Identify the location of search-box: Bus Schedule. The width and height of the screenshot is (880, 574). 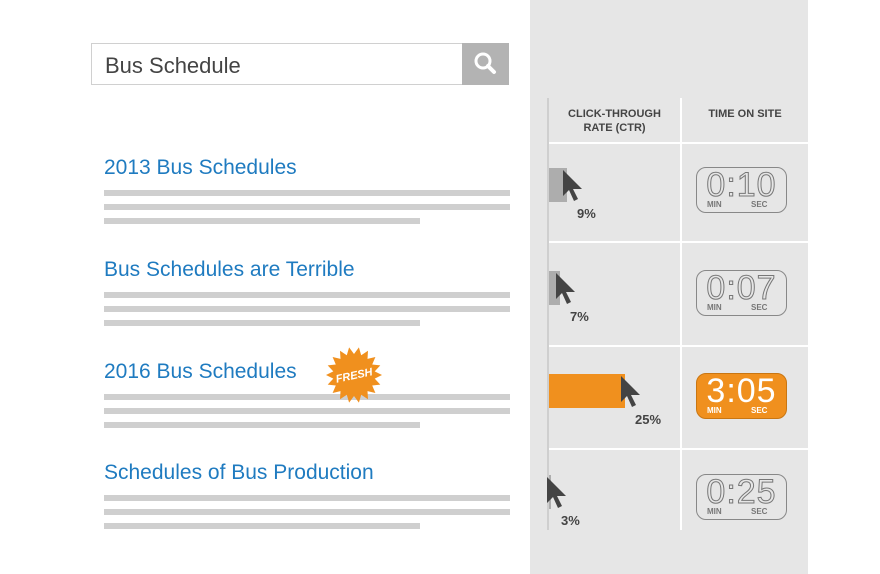
(300, 64).